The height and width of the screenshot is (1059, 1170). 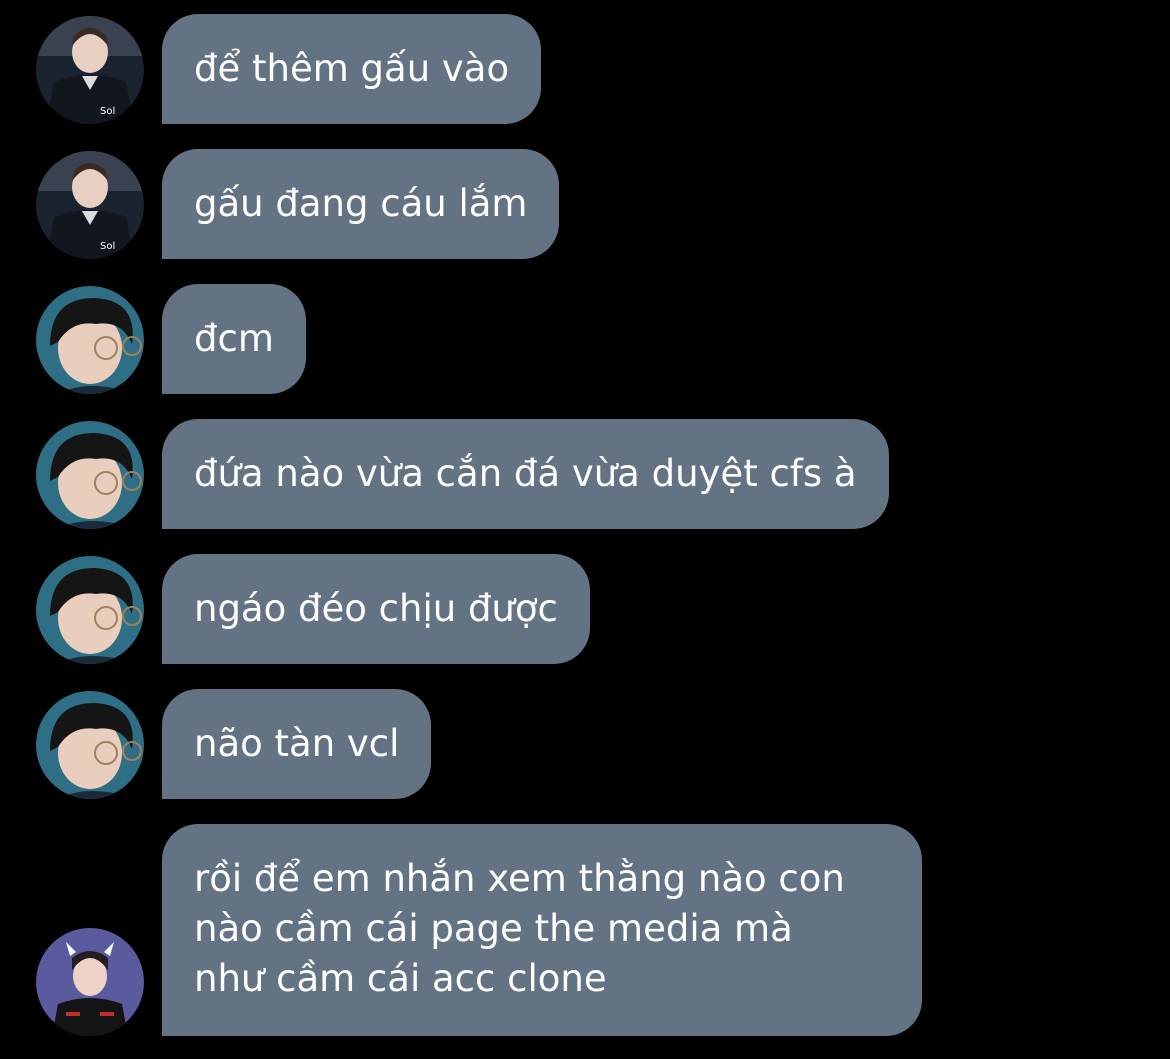 I want to click on message-bubble: ngáo đéo chịu được, so click(x=376, y=609).